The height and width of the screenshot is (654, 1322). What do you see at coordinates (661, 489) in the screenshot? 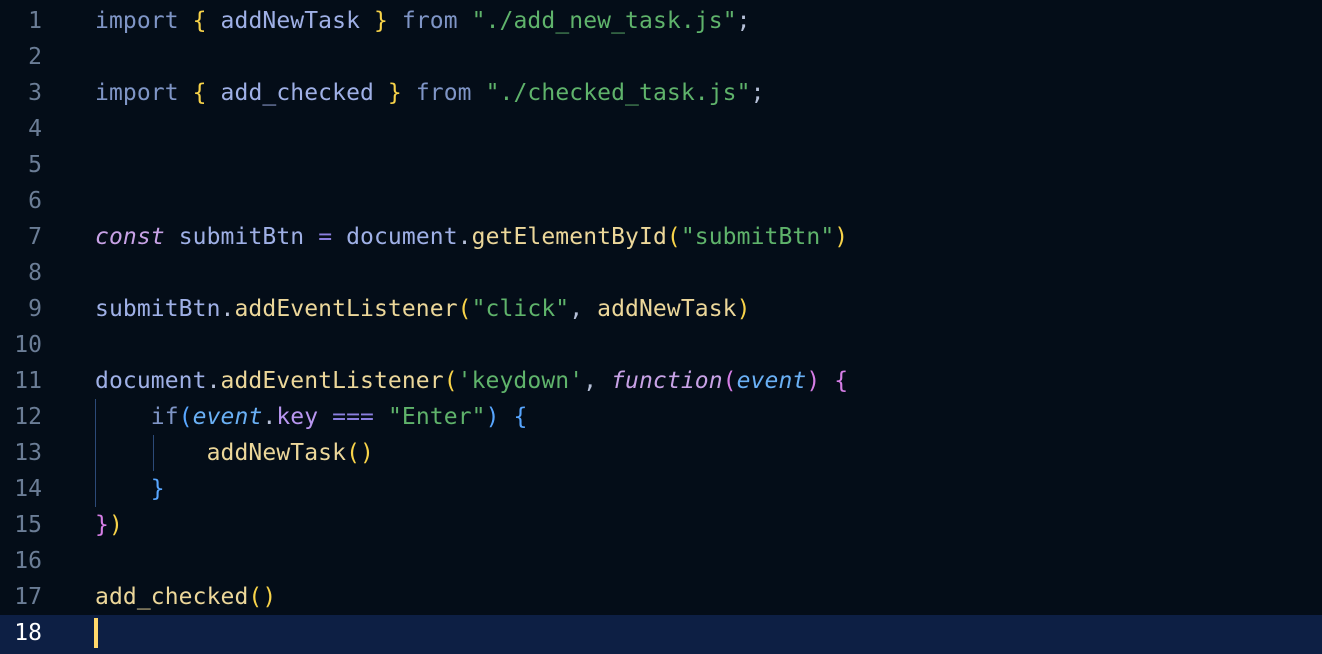
I see `code-line: 14 }` at bounding box center [661, 489].